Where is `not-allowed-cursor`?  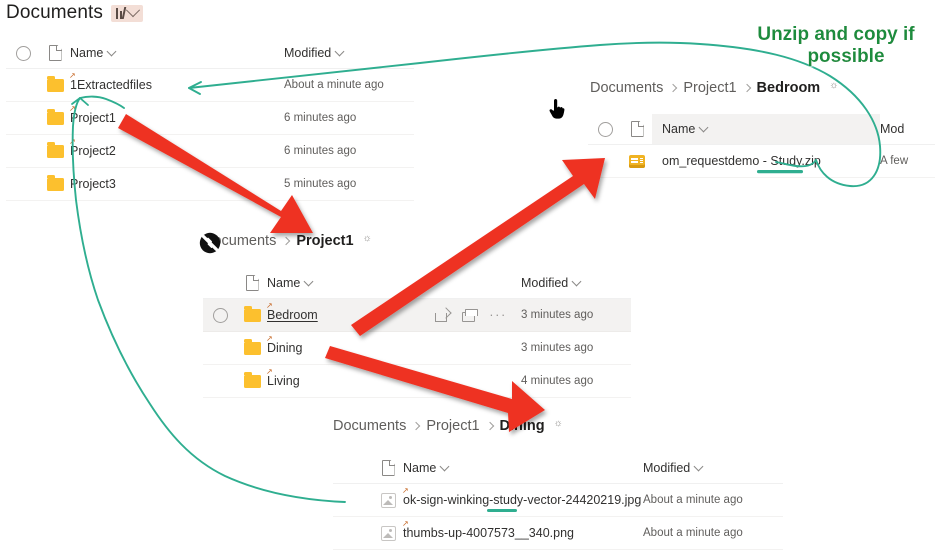 not-allowed-cursor is located at coordinates (210, 243).